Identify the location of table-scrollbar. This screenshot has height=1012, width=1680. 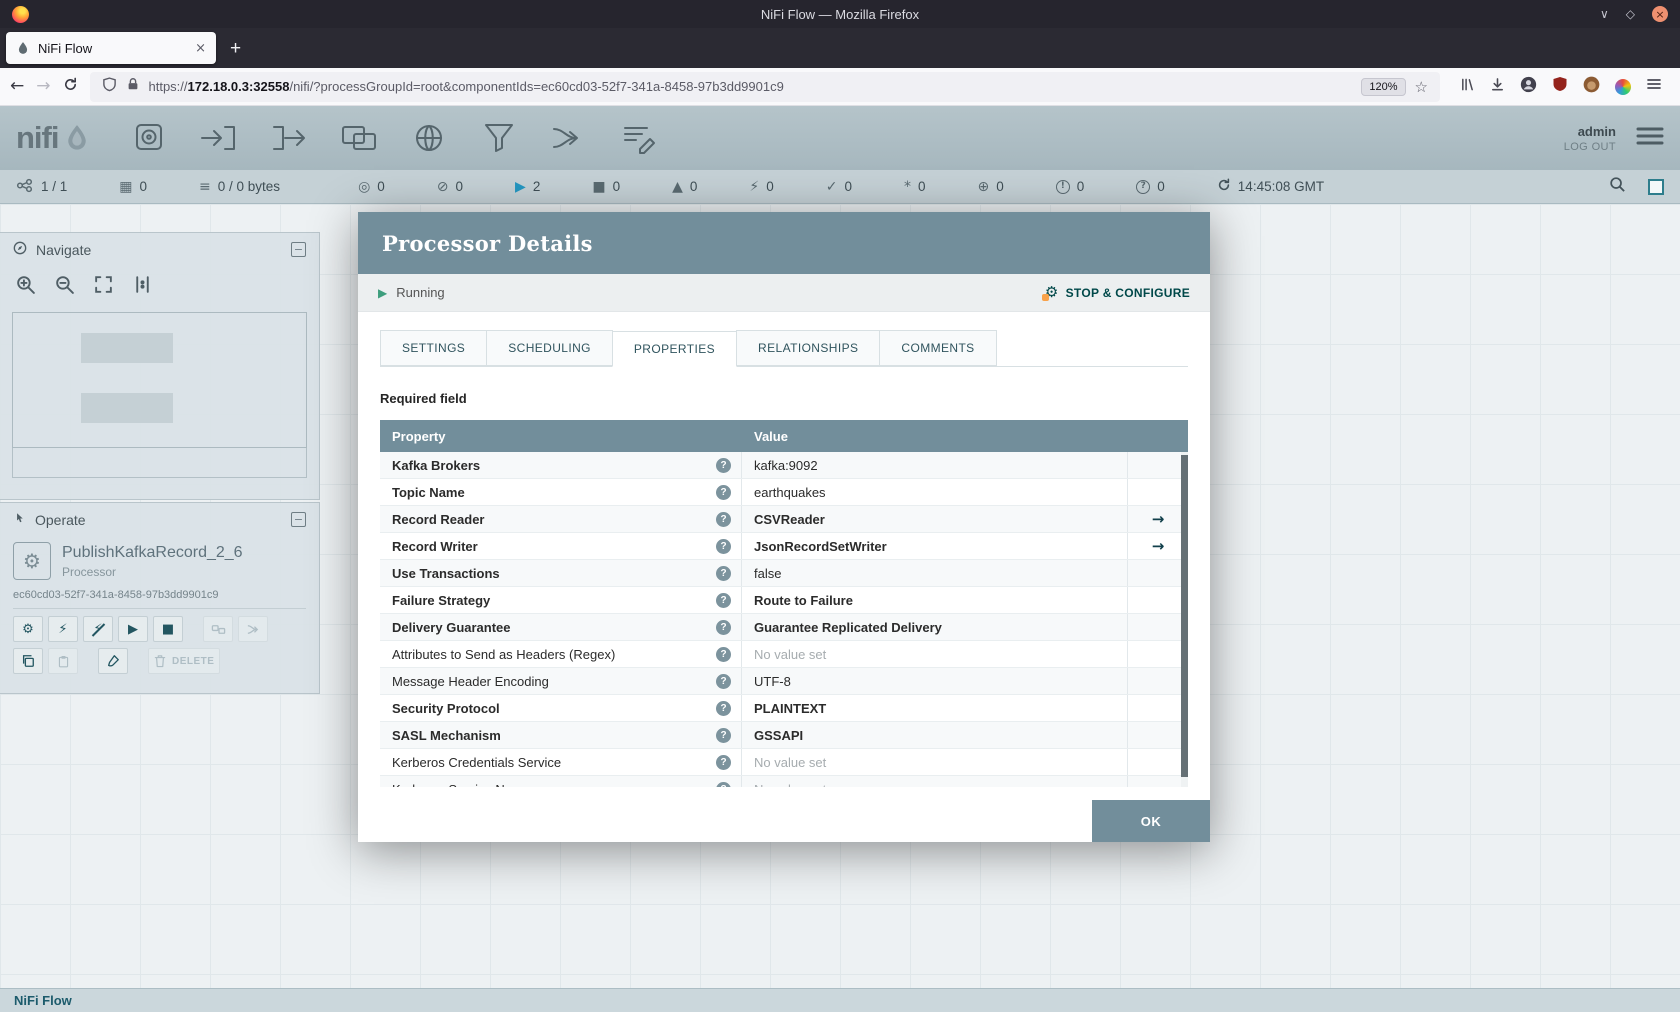
(1184, 619).